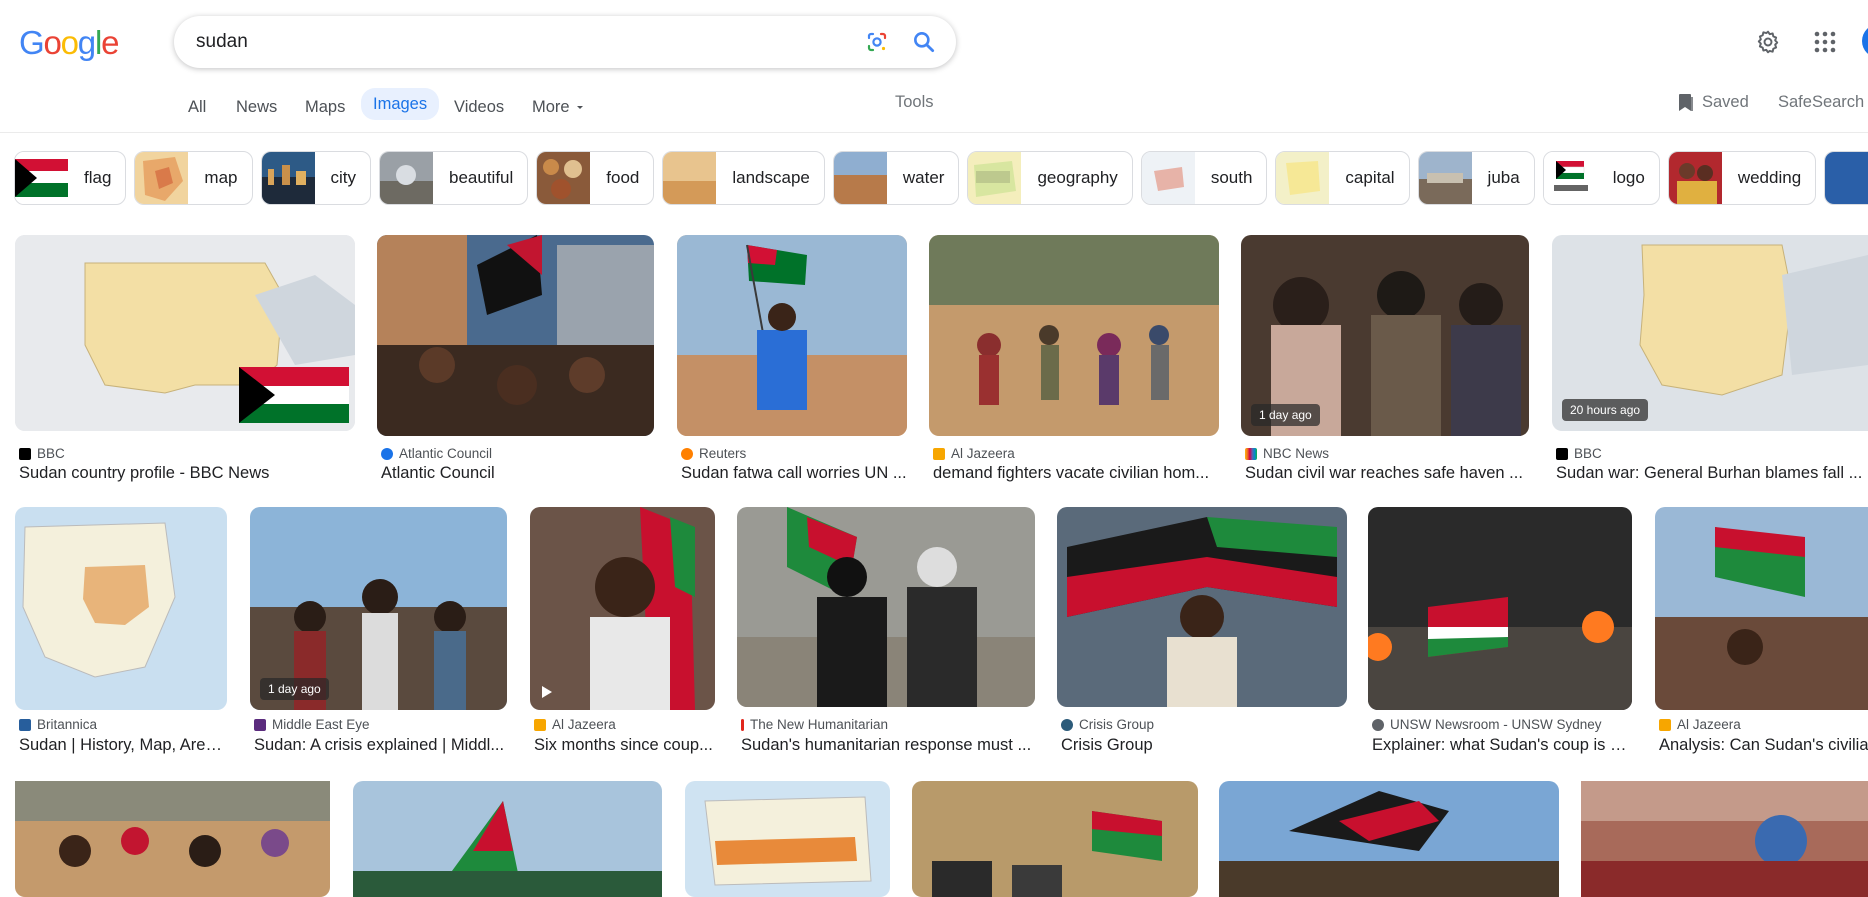 This screenshot has width=1868, height=897. Describe the element at coordinates (1204, 178) in the screenshot. I see `chip-south: south` at that location.